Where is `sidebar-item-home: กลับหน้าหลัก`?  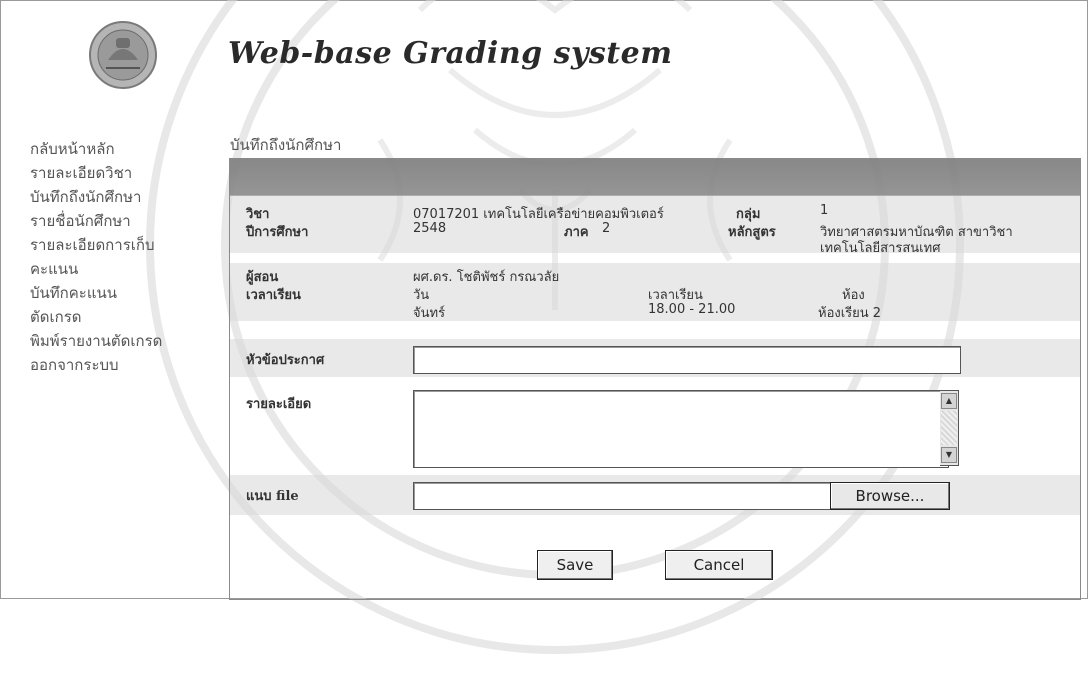
sidebar-item-home: กลับหน้าหลัก is located at coordinates (120, 149).